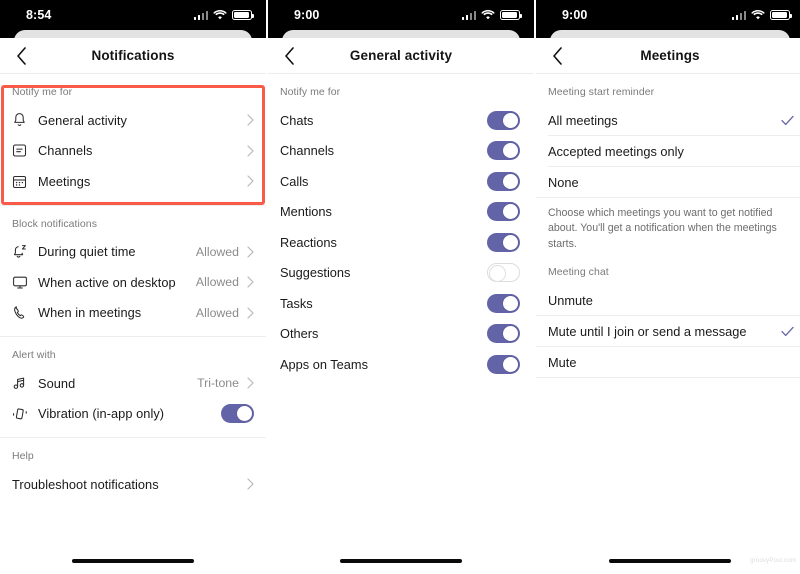 This screenshot has width=800, height=574. I want to click on list-item-general-activity: General activity, so click(133, 120).